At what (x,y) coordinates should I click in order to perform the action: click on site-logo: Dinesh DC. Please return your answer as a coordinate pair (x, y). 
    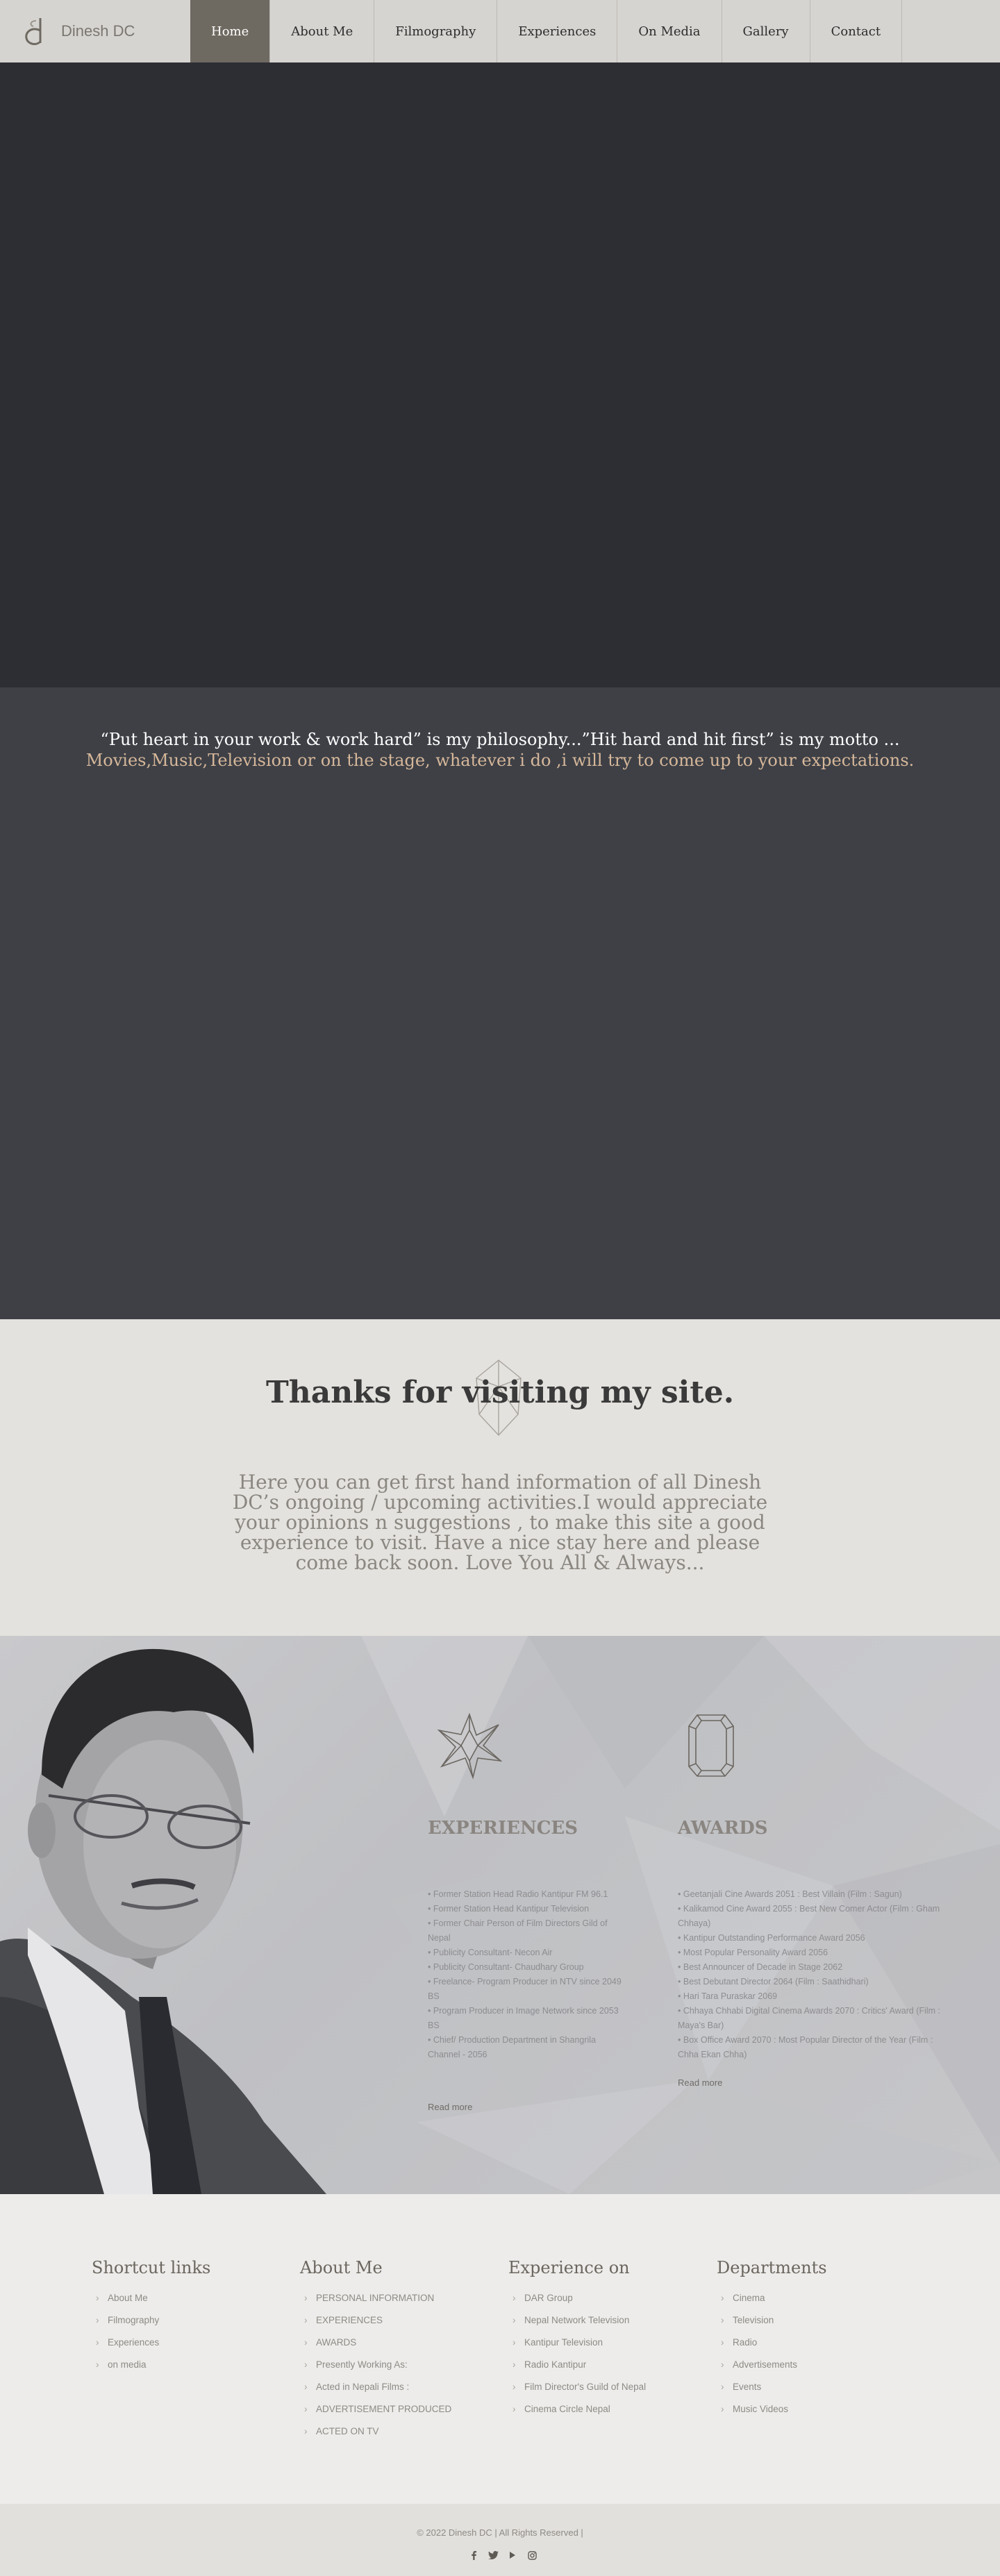
    Looking at the image, I should click on (78, 31).